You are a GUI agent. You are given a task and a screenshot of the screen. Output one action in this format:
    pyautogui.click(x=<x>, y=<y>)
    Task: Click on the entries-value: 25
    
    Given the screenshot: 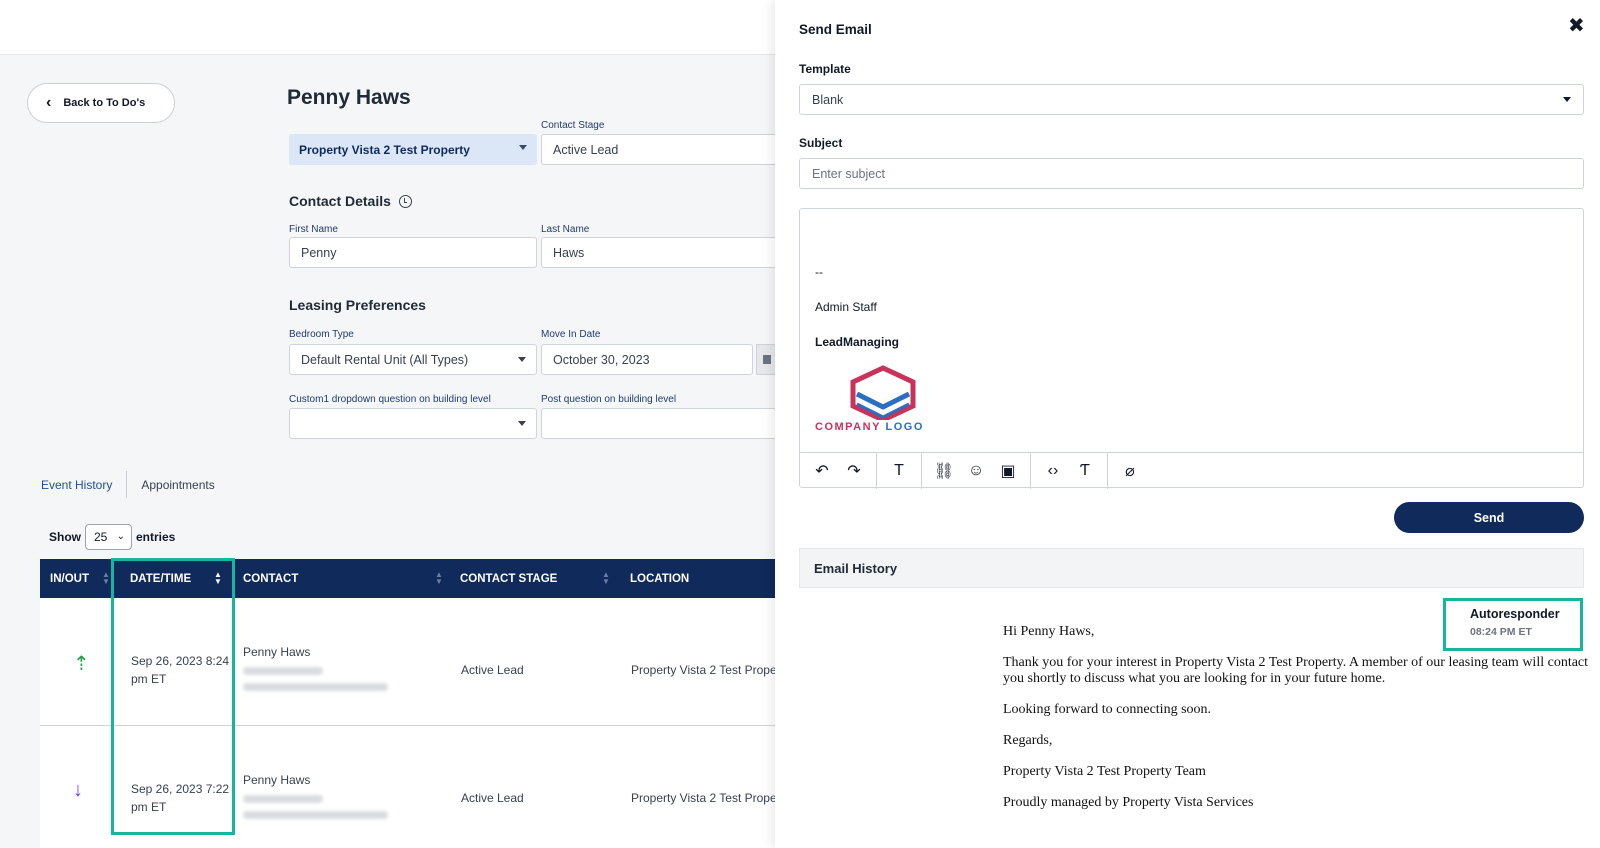 What is the action you would take?
    pyautogui.click(x=101, y=537)
    